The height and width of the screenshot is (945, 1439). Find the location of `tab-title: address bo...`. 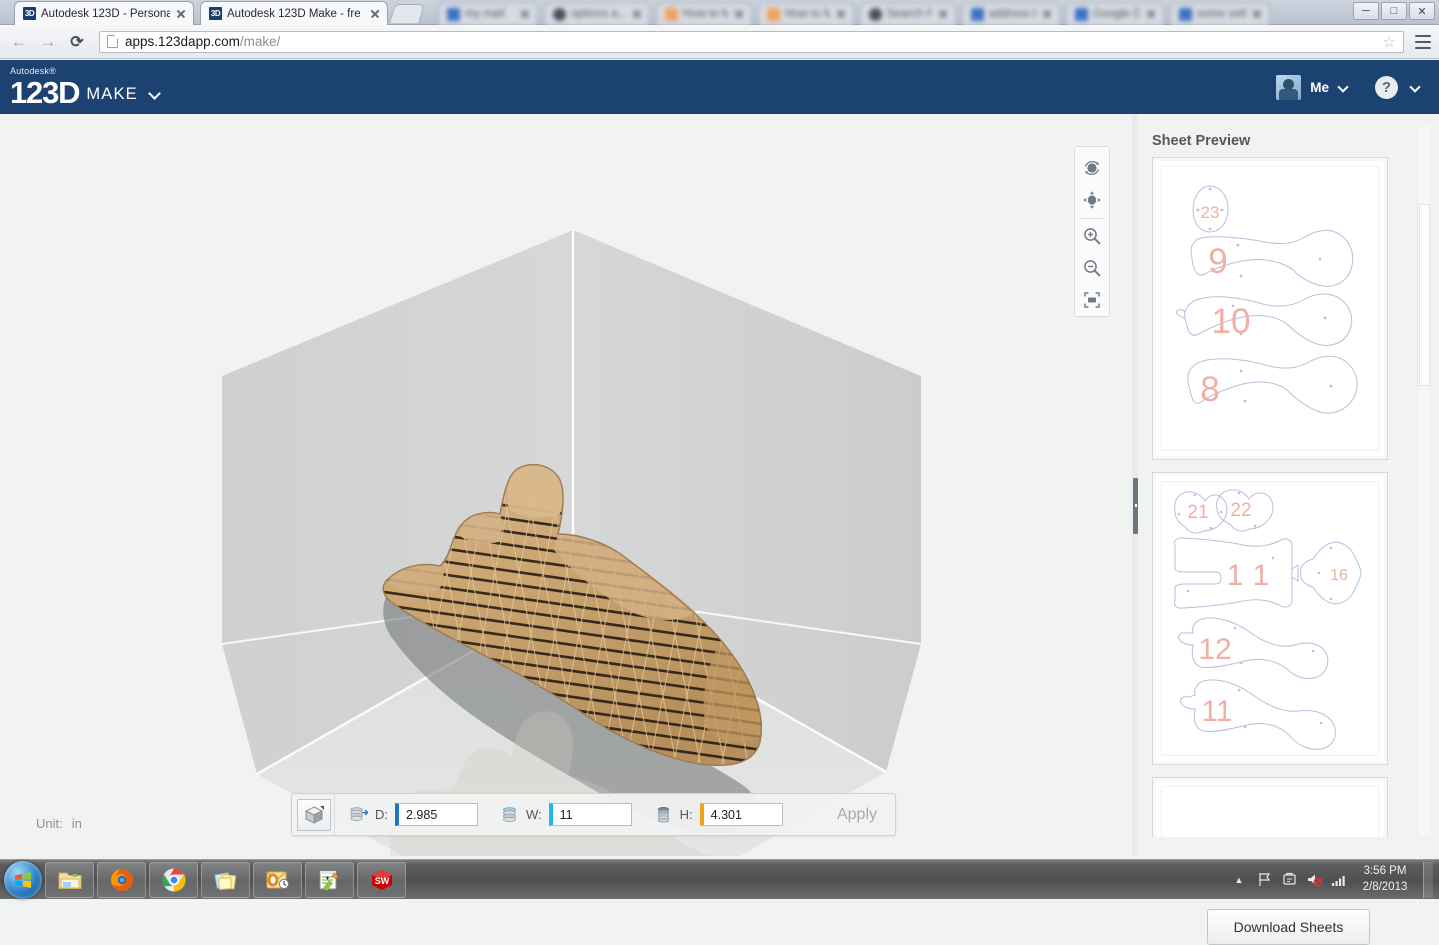

tab-title: address bo... is located at coordinates (1012, 14).